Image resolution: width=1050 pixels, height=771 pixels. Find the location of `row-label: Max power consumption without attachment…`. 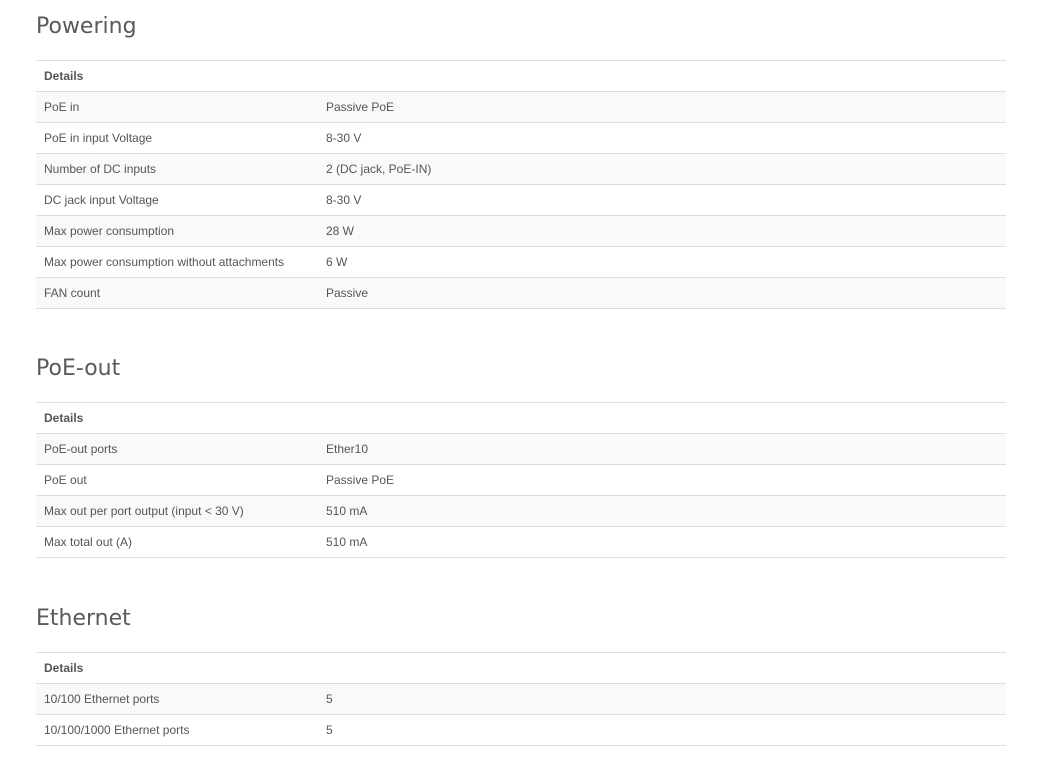

row-label: Max power consumption without attachment… is located at coordinates (177, 262).